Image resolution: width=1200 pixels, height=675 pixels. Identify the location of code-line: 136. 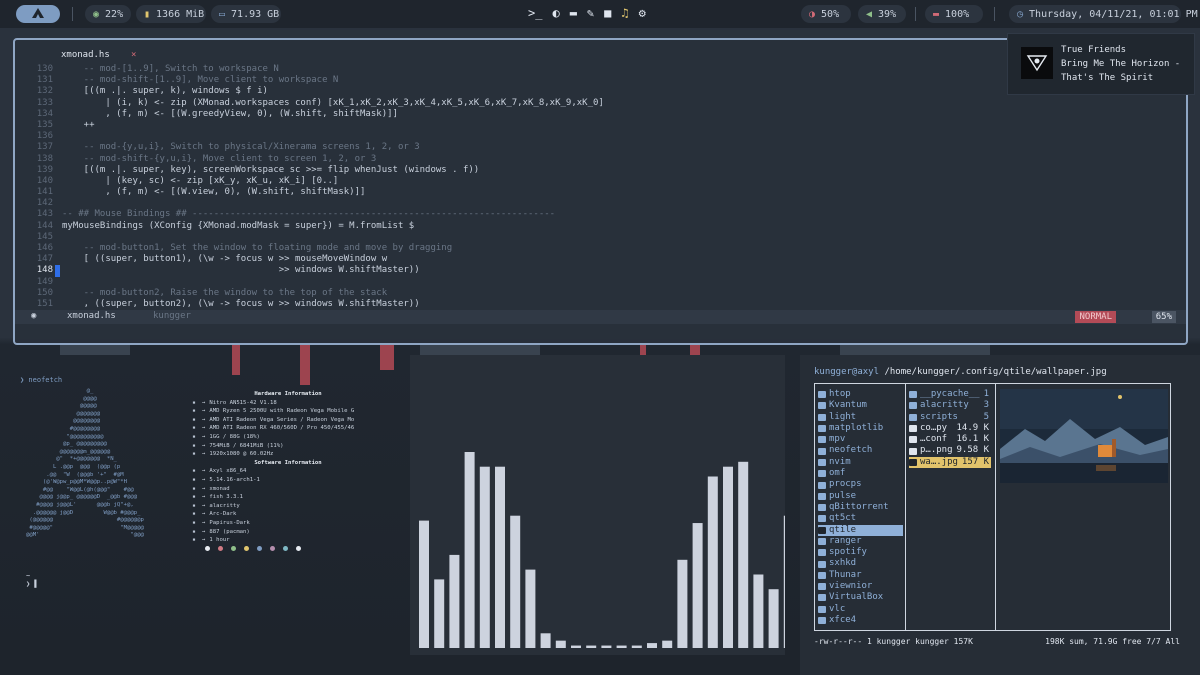
(600, 136).